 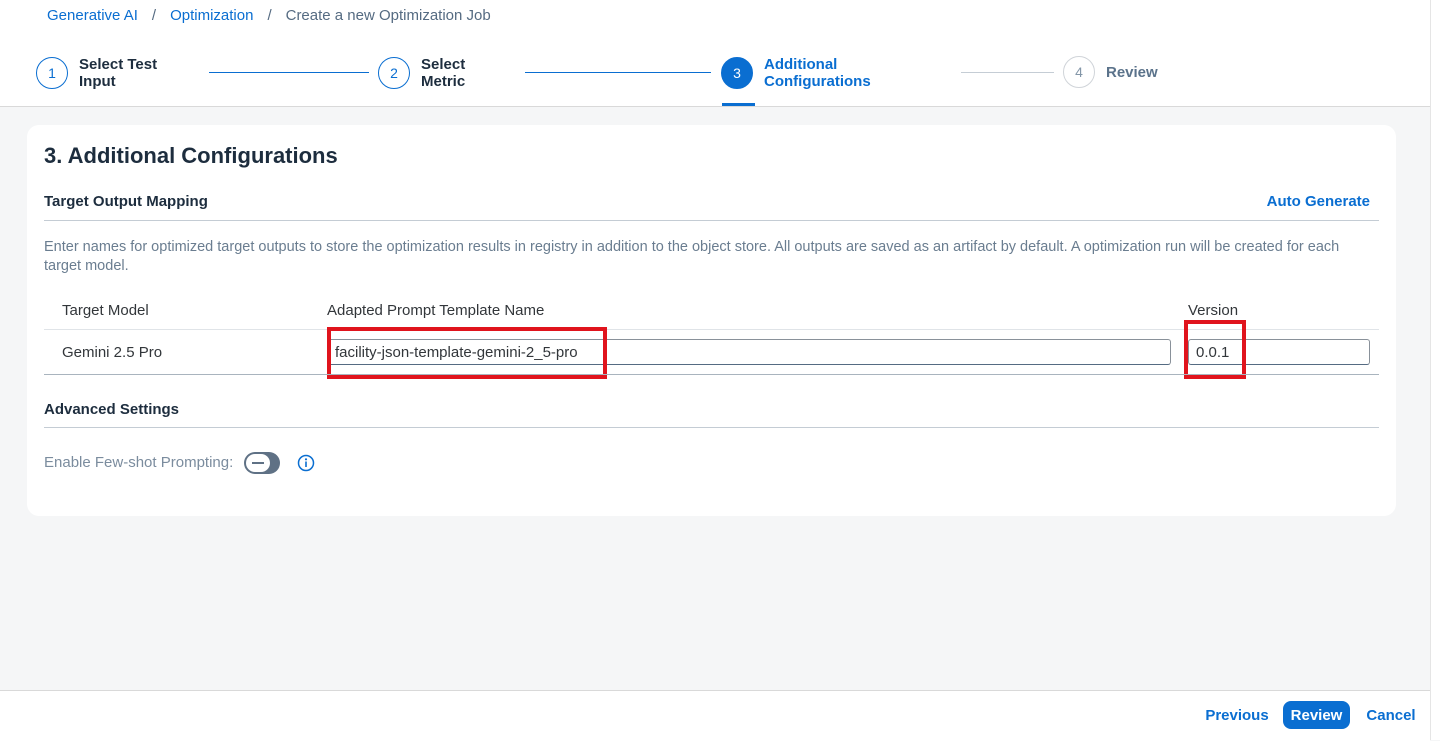 I want to click on step-number-4: 4, so click(x=1079, y=72).